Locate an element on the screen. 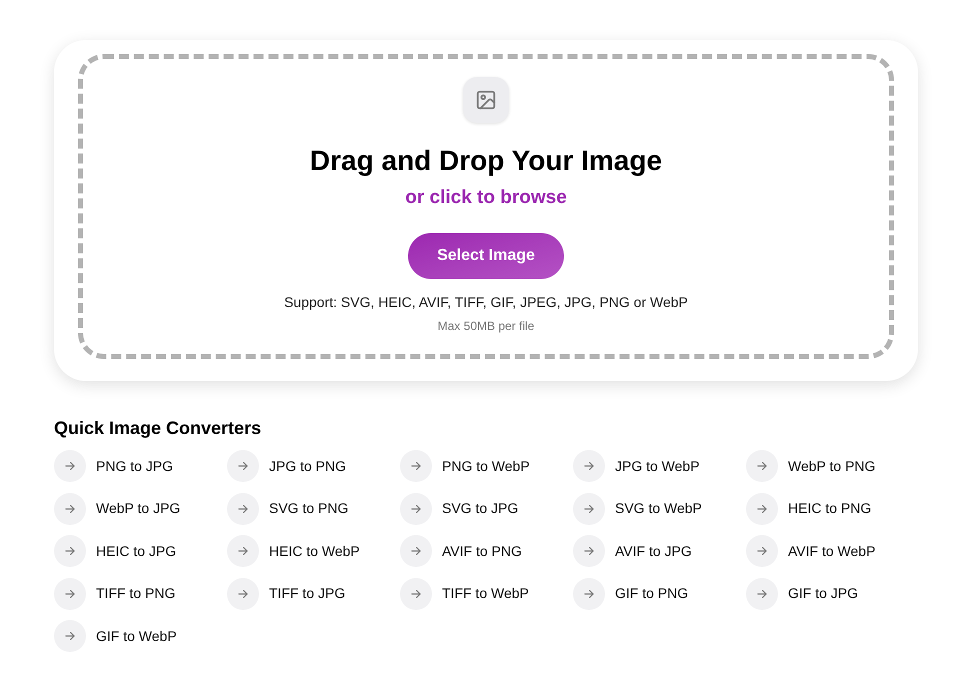 The width and height of the screenshot is (960, 684). converter-label: AVIF to JPG is located at coordinates (653, 551).